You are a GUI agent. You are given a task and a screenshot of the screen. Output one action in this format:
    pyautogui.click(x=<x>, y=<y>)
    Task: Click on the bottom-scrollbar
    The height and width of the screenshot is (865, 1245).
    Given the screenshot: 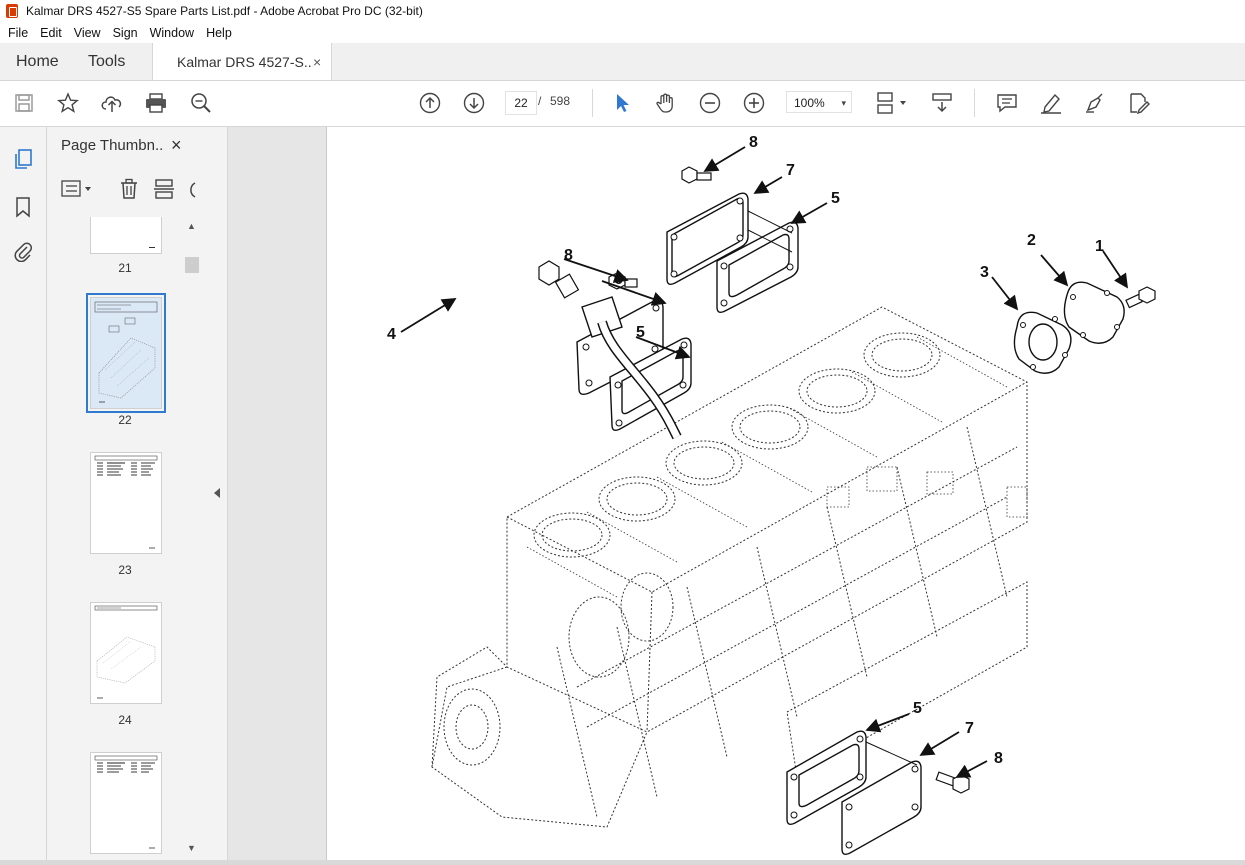 What is the action you would take?
    pyautogui.click(x=622, y=862)
    